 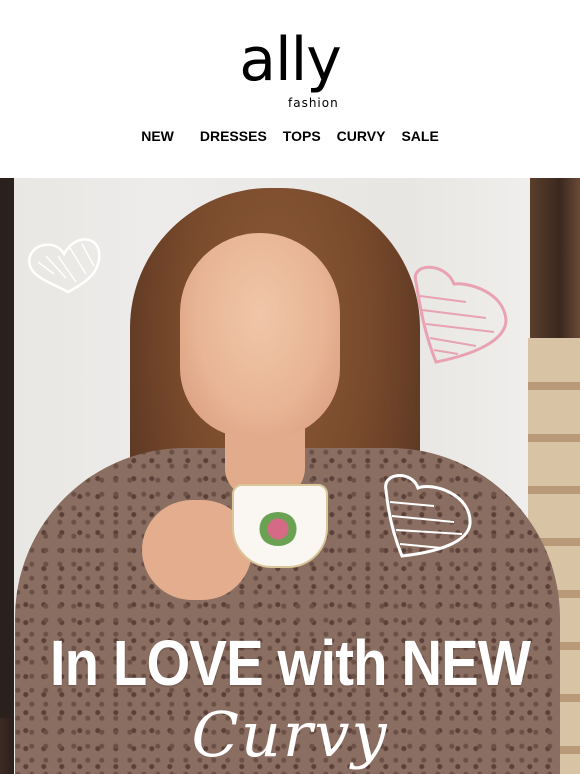 What do you see at coordinates (157, 136) in the screenshot?
I see `nav-item-new: NEW` at bounding box center [157, 136].